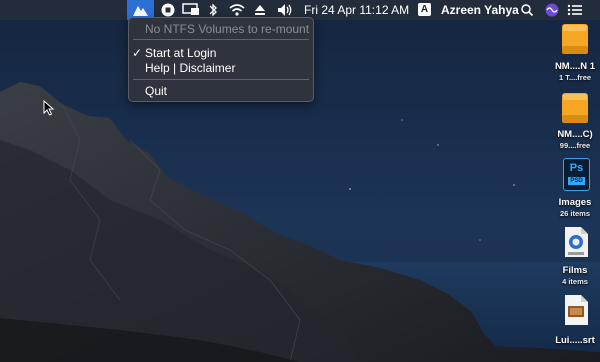 This screenshot has height=362, width=600. I want to click on photoshop-file-icon: Ps PSD, so click(576, 174).